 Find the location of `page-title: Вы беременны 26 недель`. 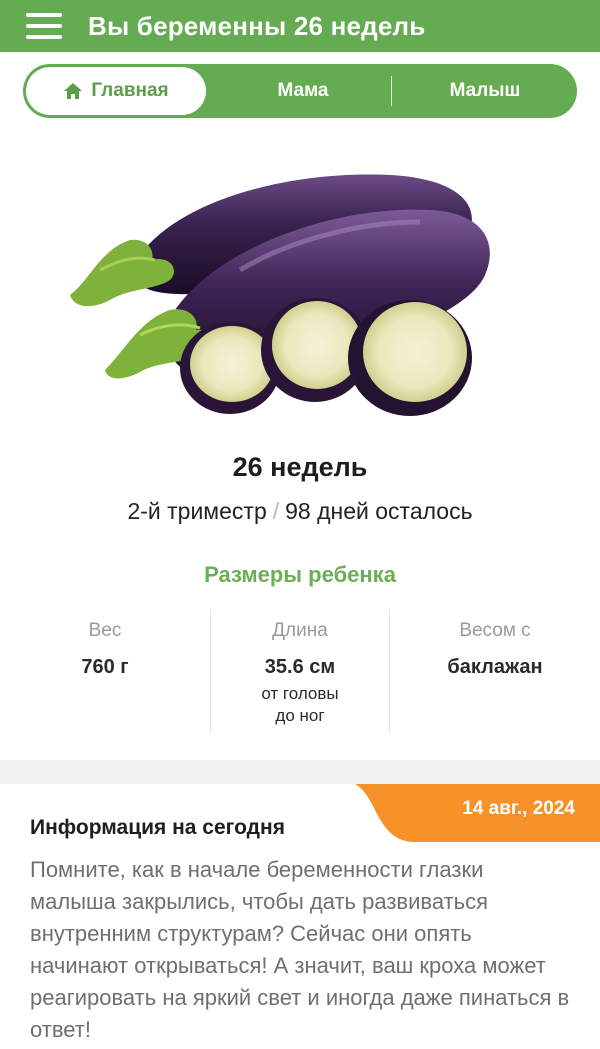

page-title: Вы беременны 26 недель is located at coordinates (257, 25).